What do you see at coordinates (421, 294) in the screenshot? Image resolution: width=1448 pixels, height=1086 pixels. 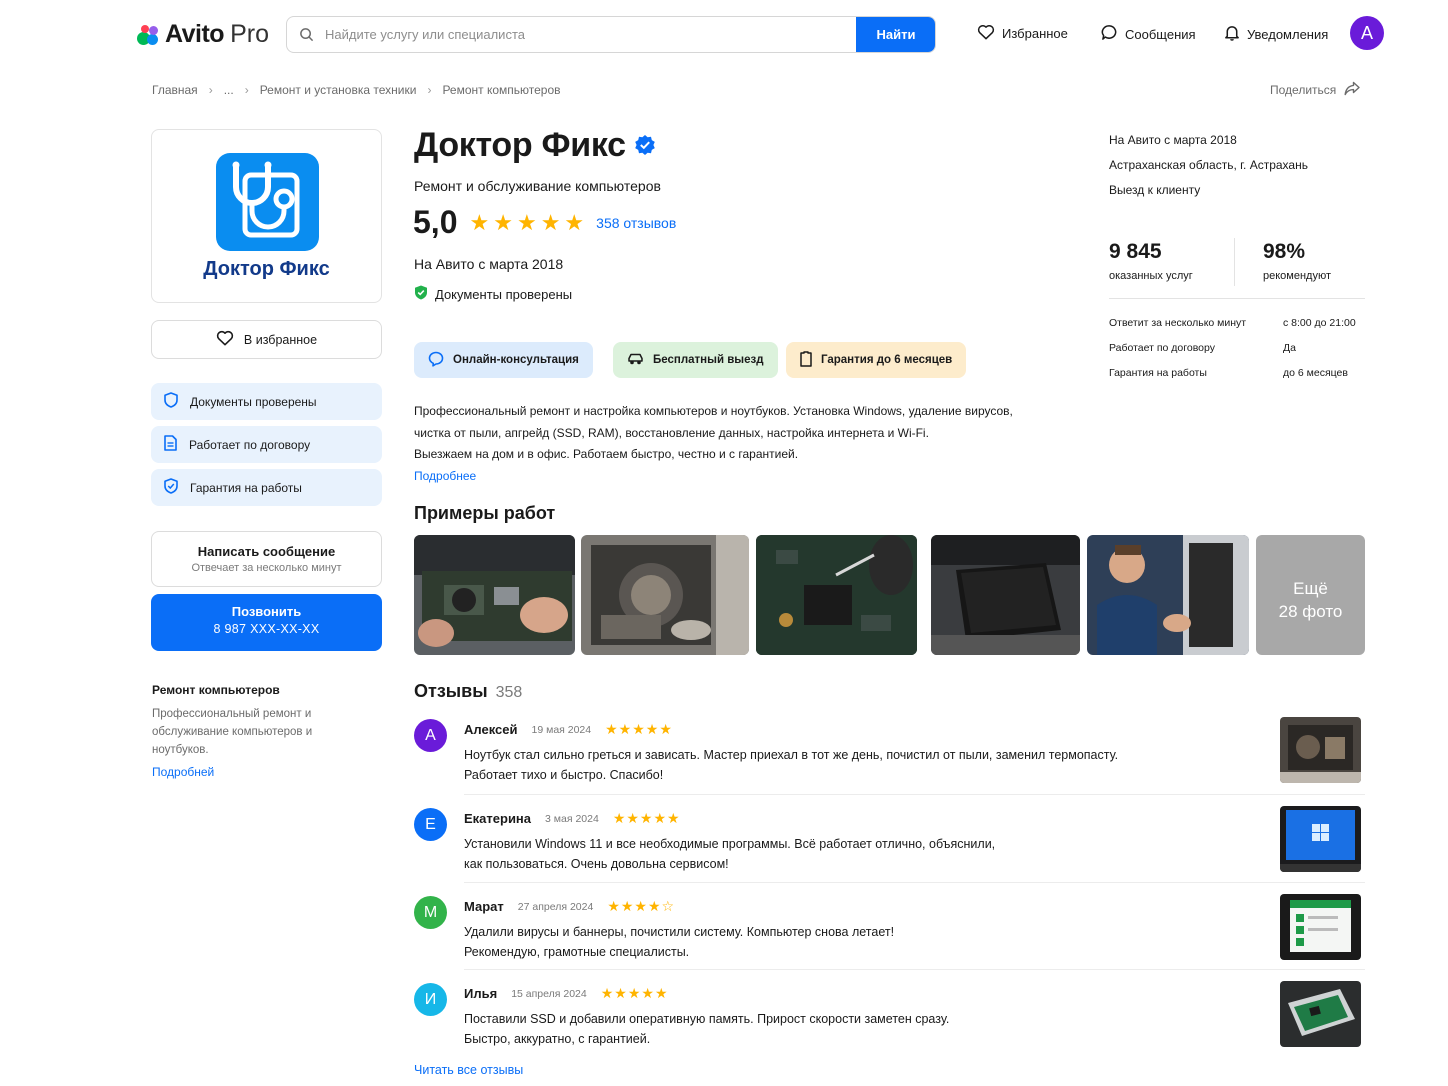 I see `green-shield-check-icon` at bounding box center [421, 294].